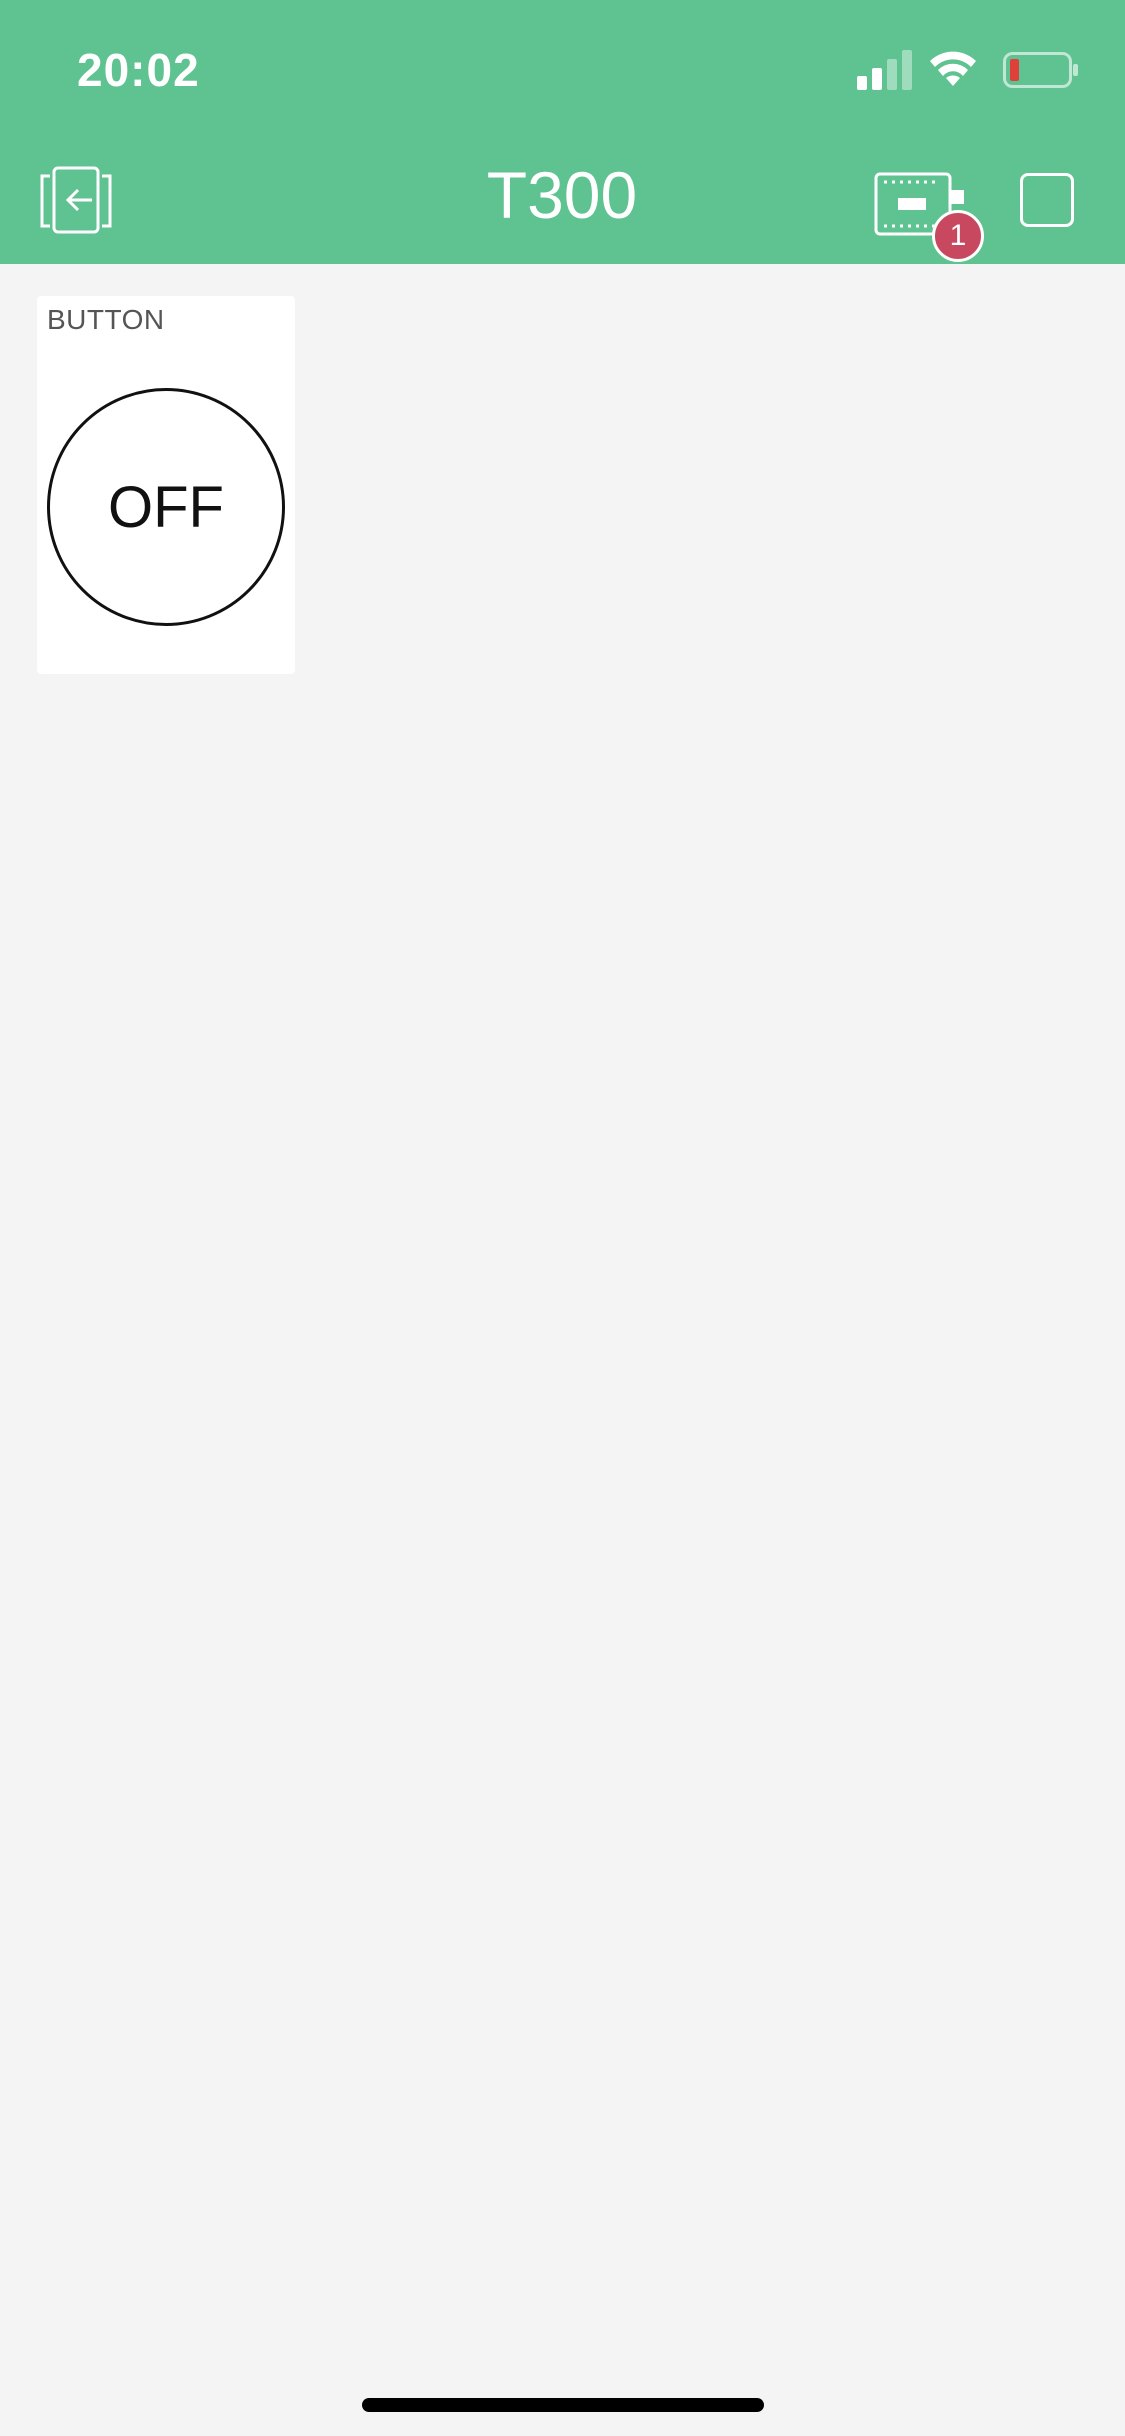 Image resolution: width=1125 pixels, height=2436 pixels. I want to click on cellular-signal-icon, so click(884, 70).